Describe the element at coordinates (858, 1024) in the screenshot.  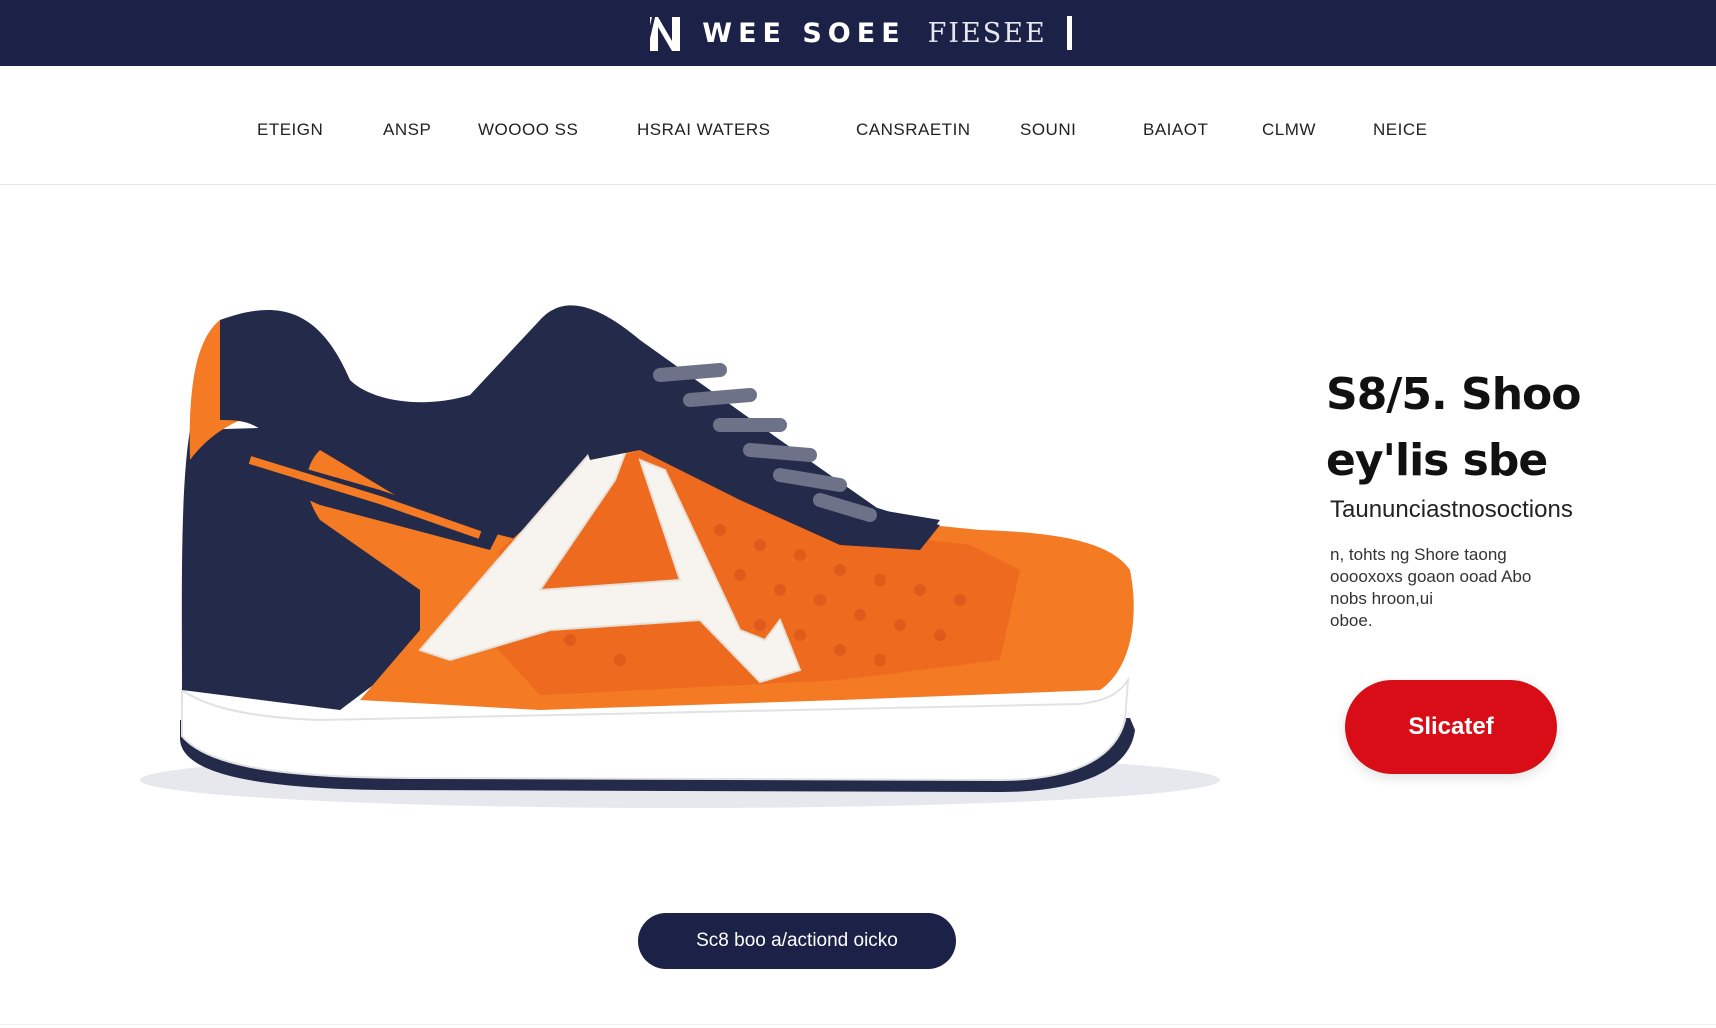
I see `page-divider` at that location.